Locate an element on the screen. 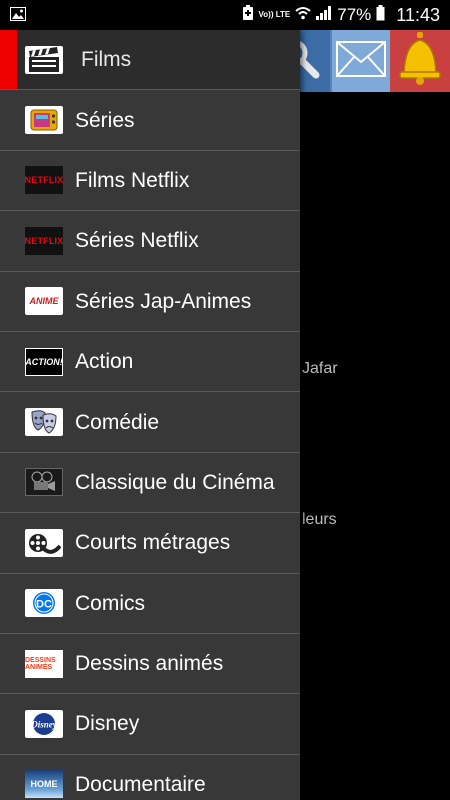 The height and width of the screenshot is (800, 450). drawer-item-disney: Disney Disney is located at coordinates (150, 724).